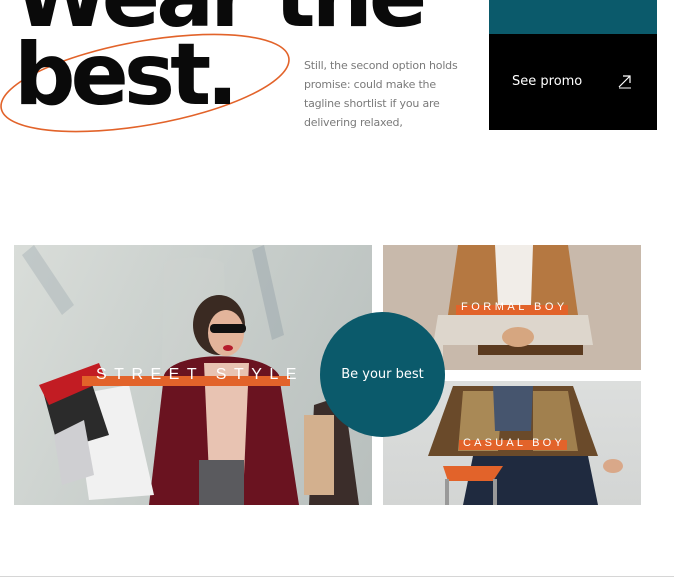 Image resolution: width=674 pixels, height=578 pixels. I want to click on arrow-up-right-icon, so click(624, 82).